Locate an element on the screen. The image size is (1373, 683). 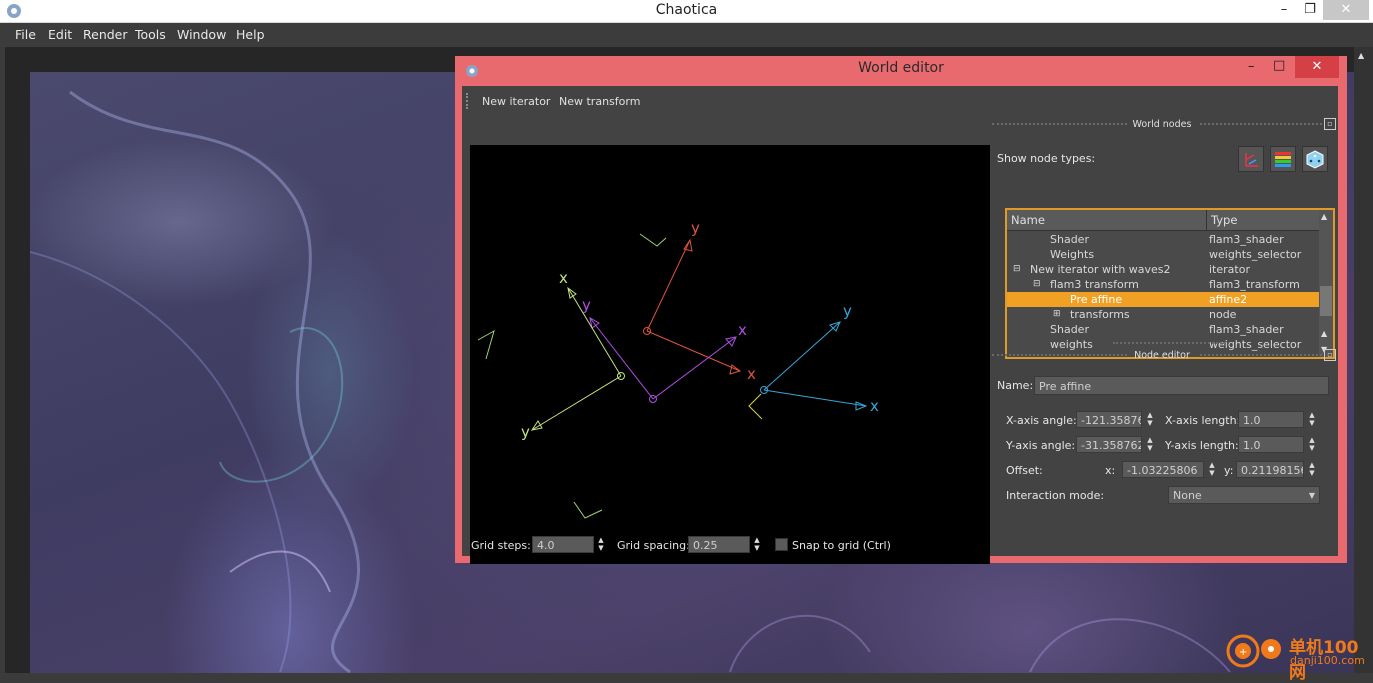
random-dice-icon is located at coordinates (1315, 159).